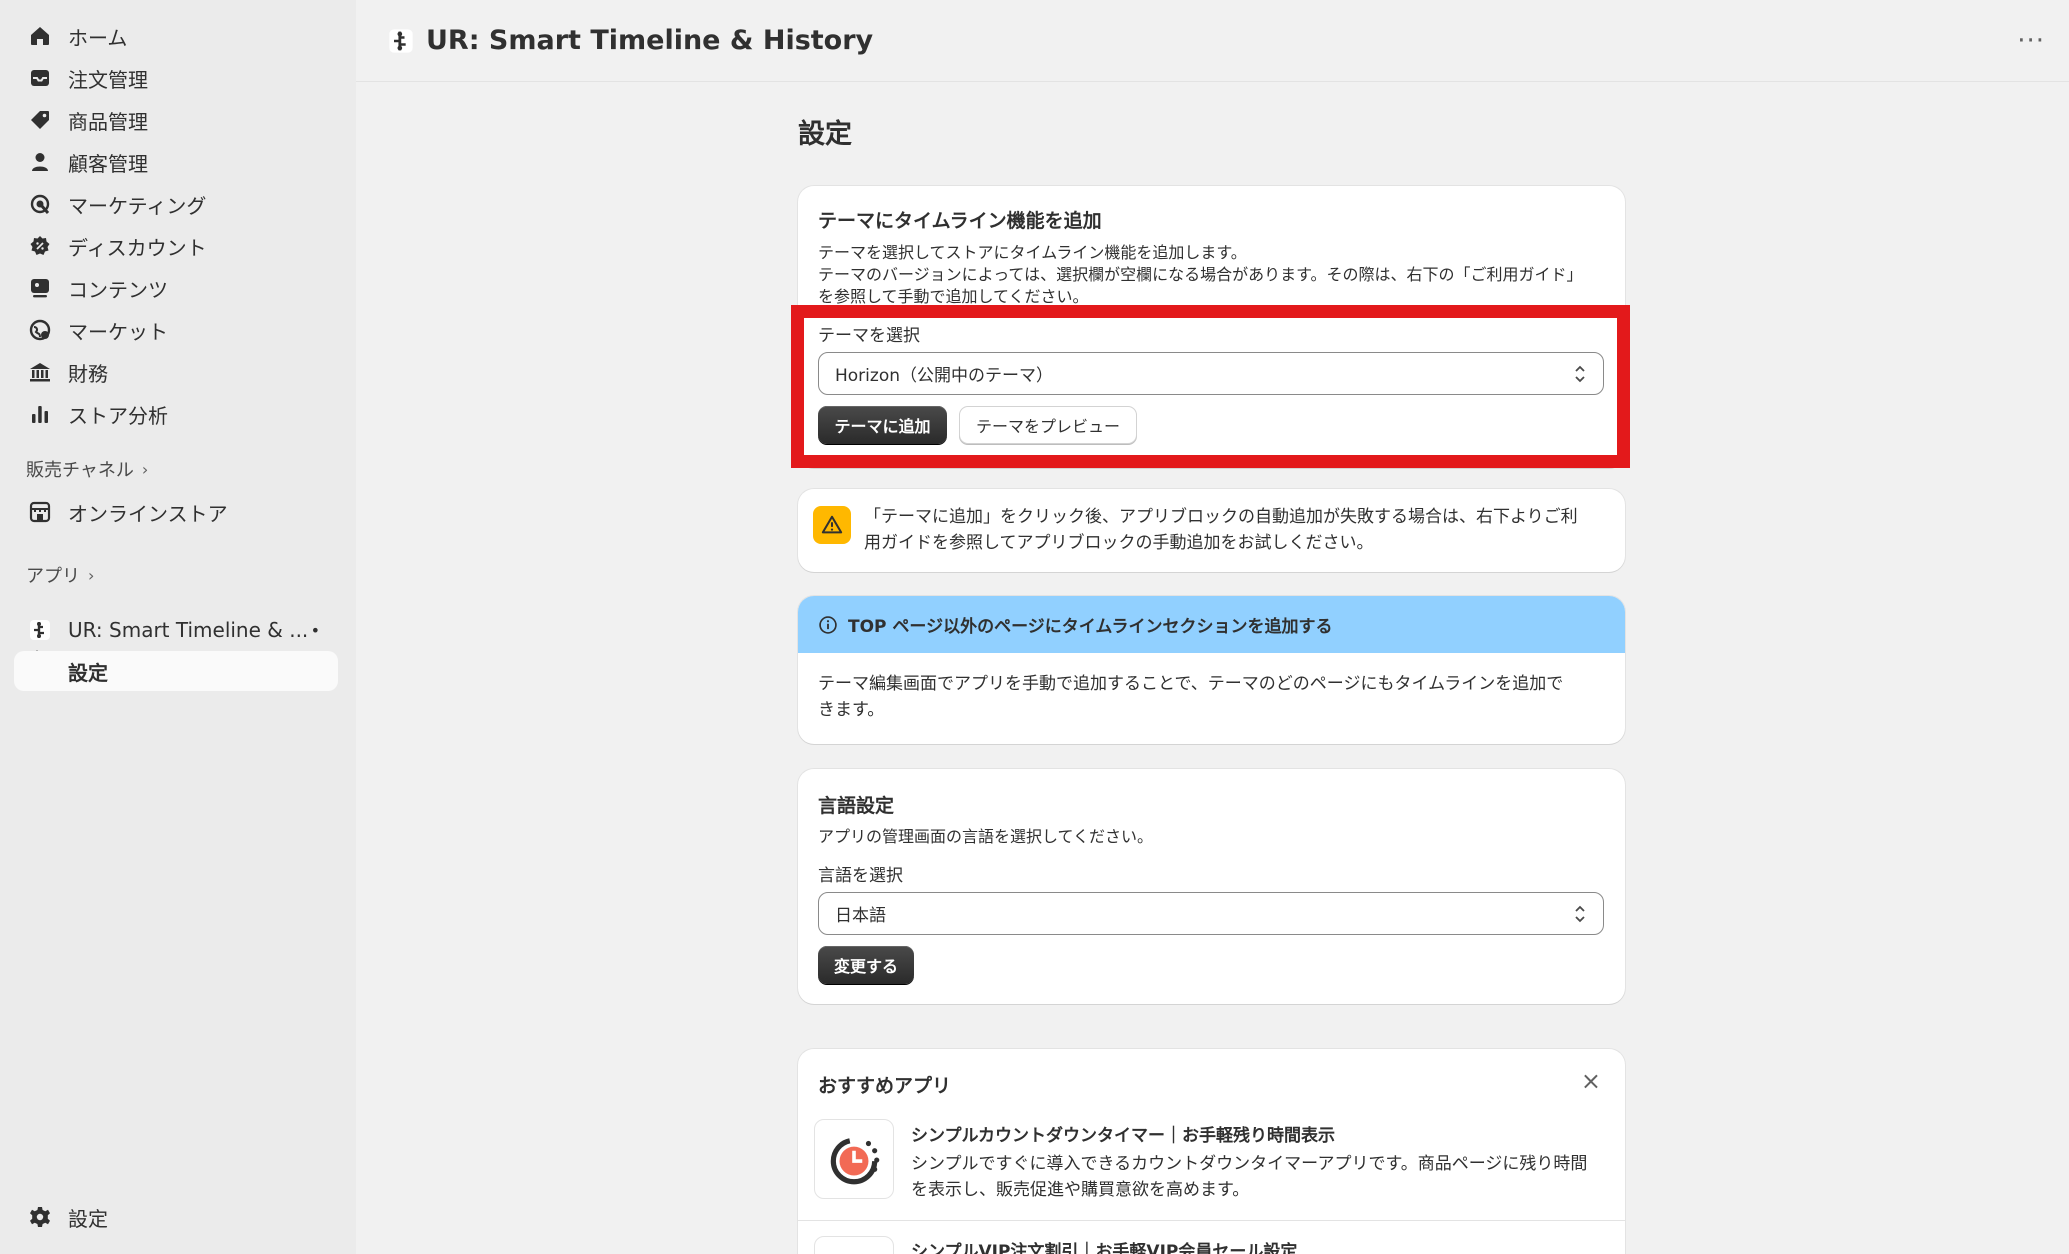  What do you see at coordinates (825, 134) in the screenshot?
I see `page-title: 設定` at bounding box center [825, 134].